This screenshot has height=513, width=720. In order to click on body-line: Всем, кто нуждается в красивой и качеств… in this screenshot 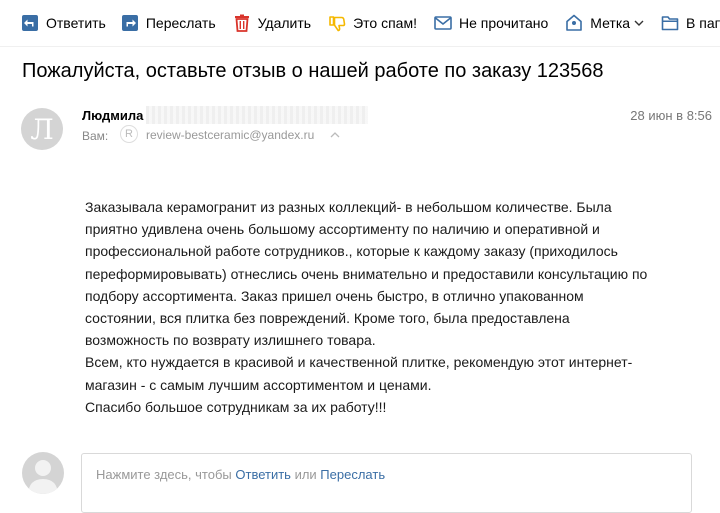, I will do `click(359, 362)`.